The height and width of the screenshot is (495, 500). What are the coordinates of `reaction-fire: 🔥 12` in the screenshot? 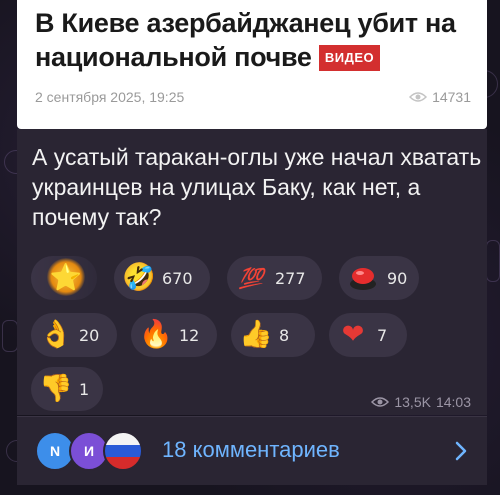 It's located at (174, 335).